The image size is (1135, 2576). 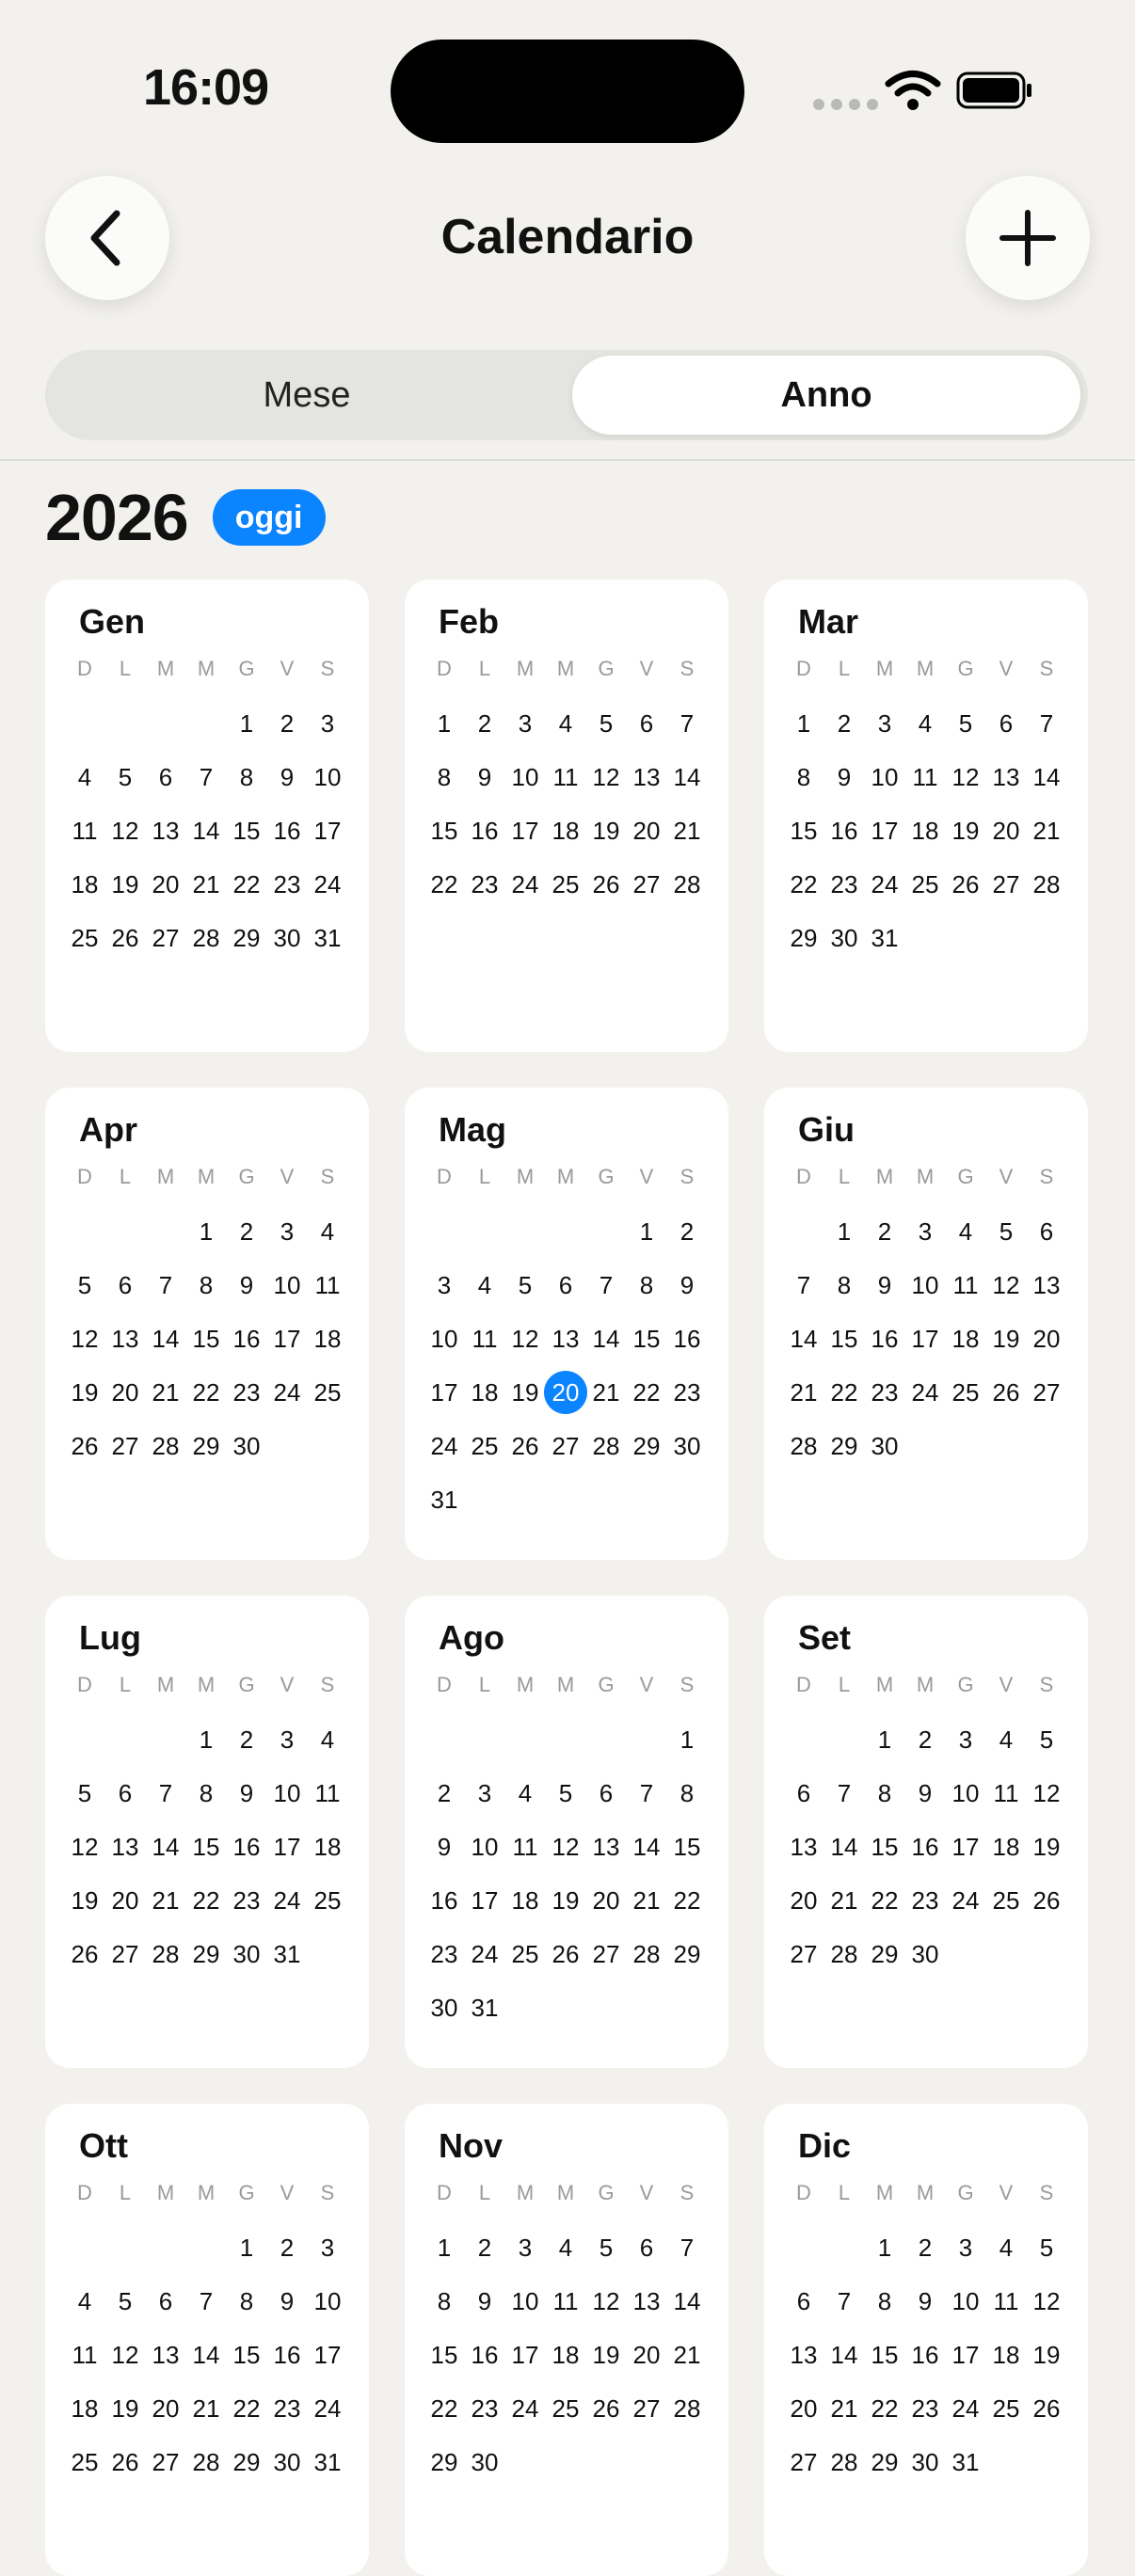 What do you see at coordinates (287, 2247) in the screenshot?
I see `day-cell: 2` at bounding box center [287, 2247].